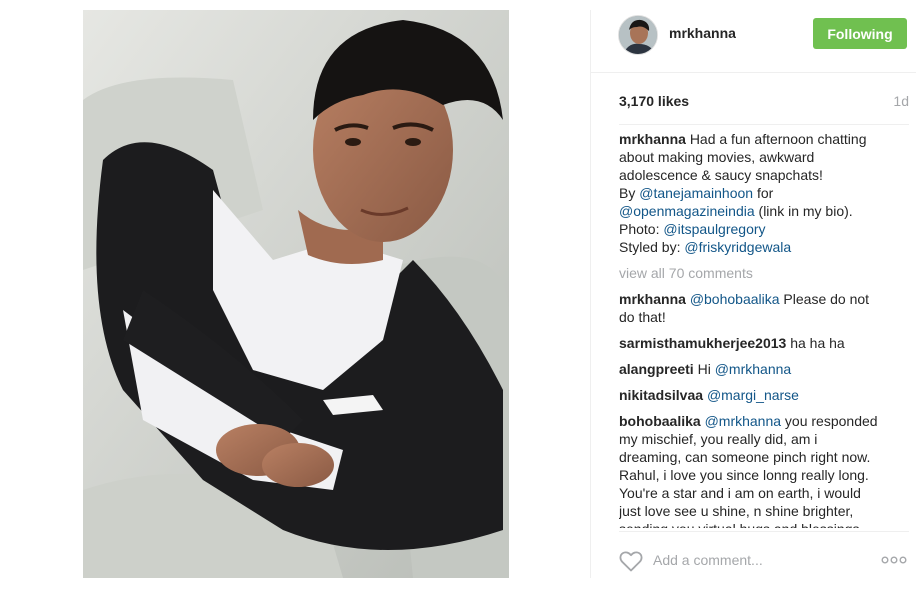 The width and height of the screenshot is (916, 593). What do you see at coordinates (706, 369) in the screenshot?
I see `comment-text: Hi` at bounding box center [706, 369].